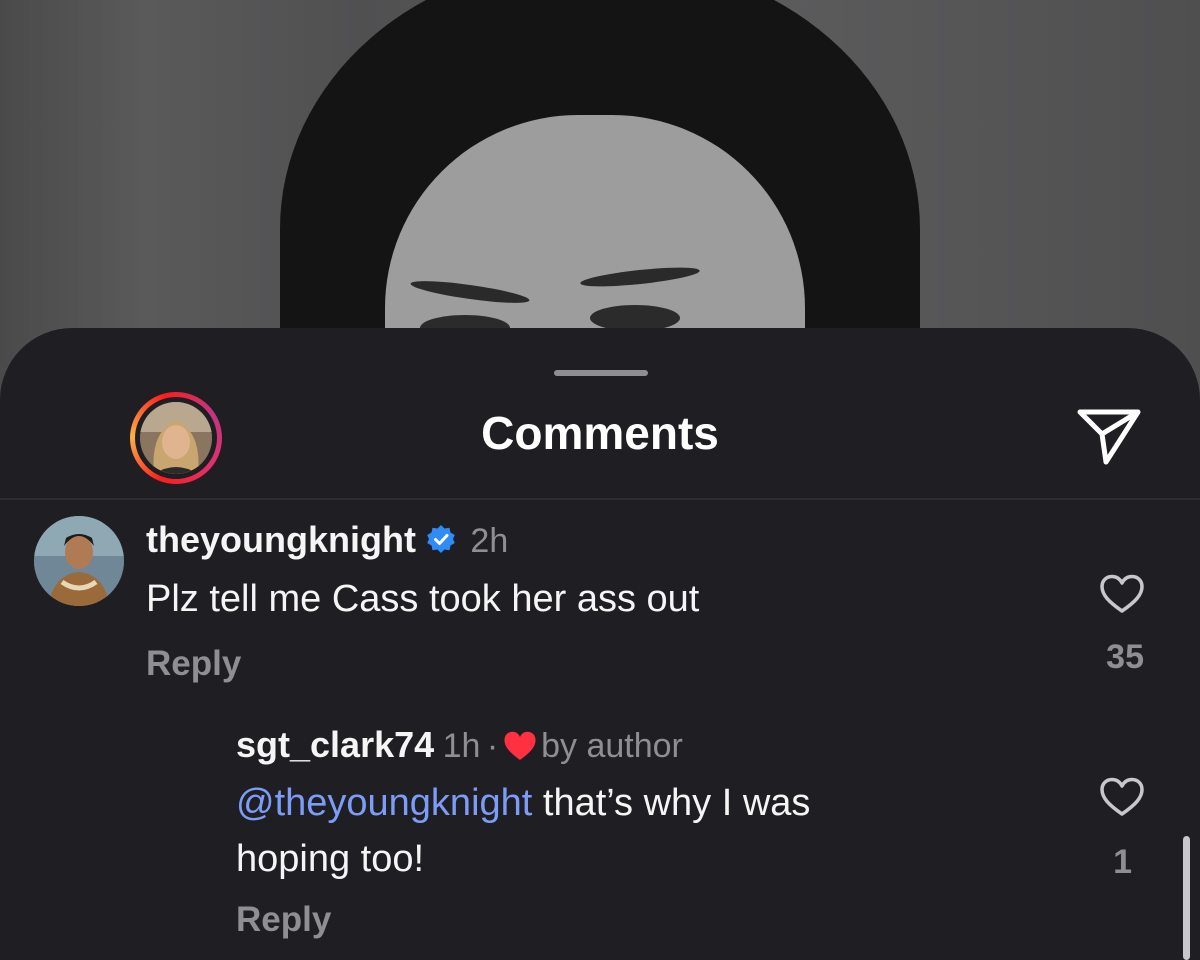  I want to click on comment-2-time: 1h, so click(461, 746).